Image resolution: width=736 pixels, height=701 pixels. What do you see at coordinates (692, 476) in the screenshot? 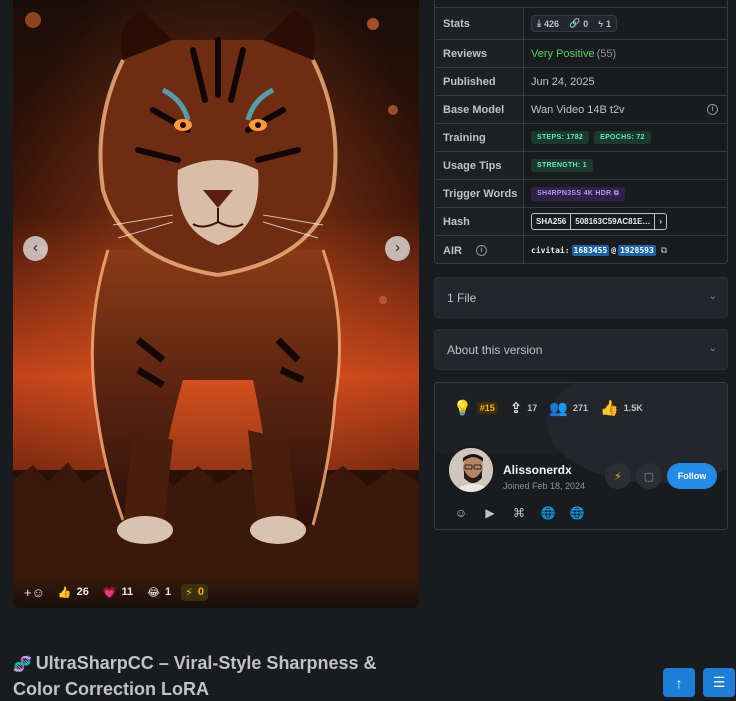
I see `follow-button: Follow` at bounding box center [692, 476].